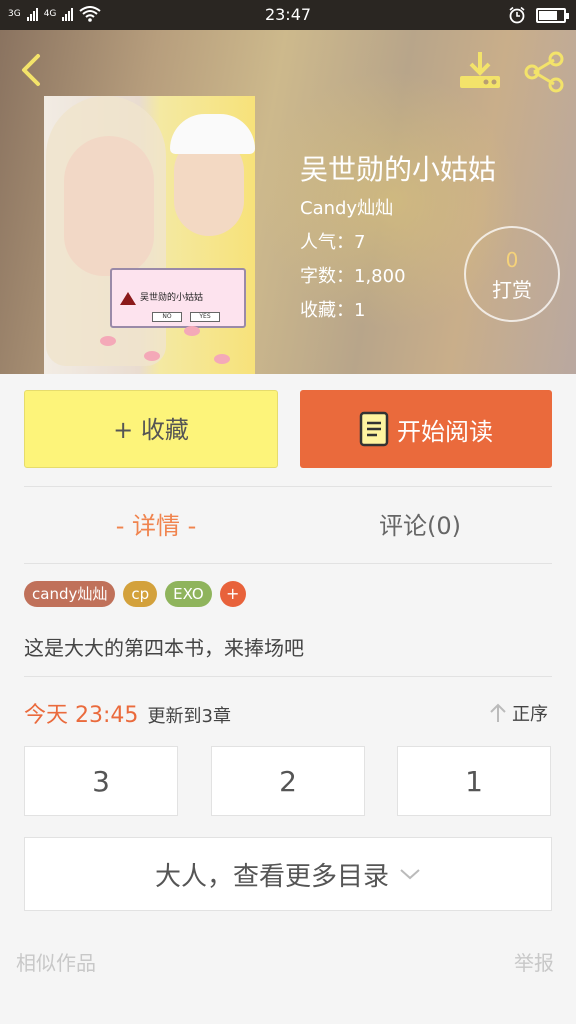  I want to click on status-bar: 3G 4G 23:47, so click(288, 15).